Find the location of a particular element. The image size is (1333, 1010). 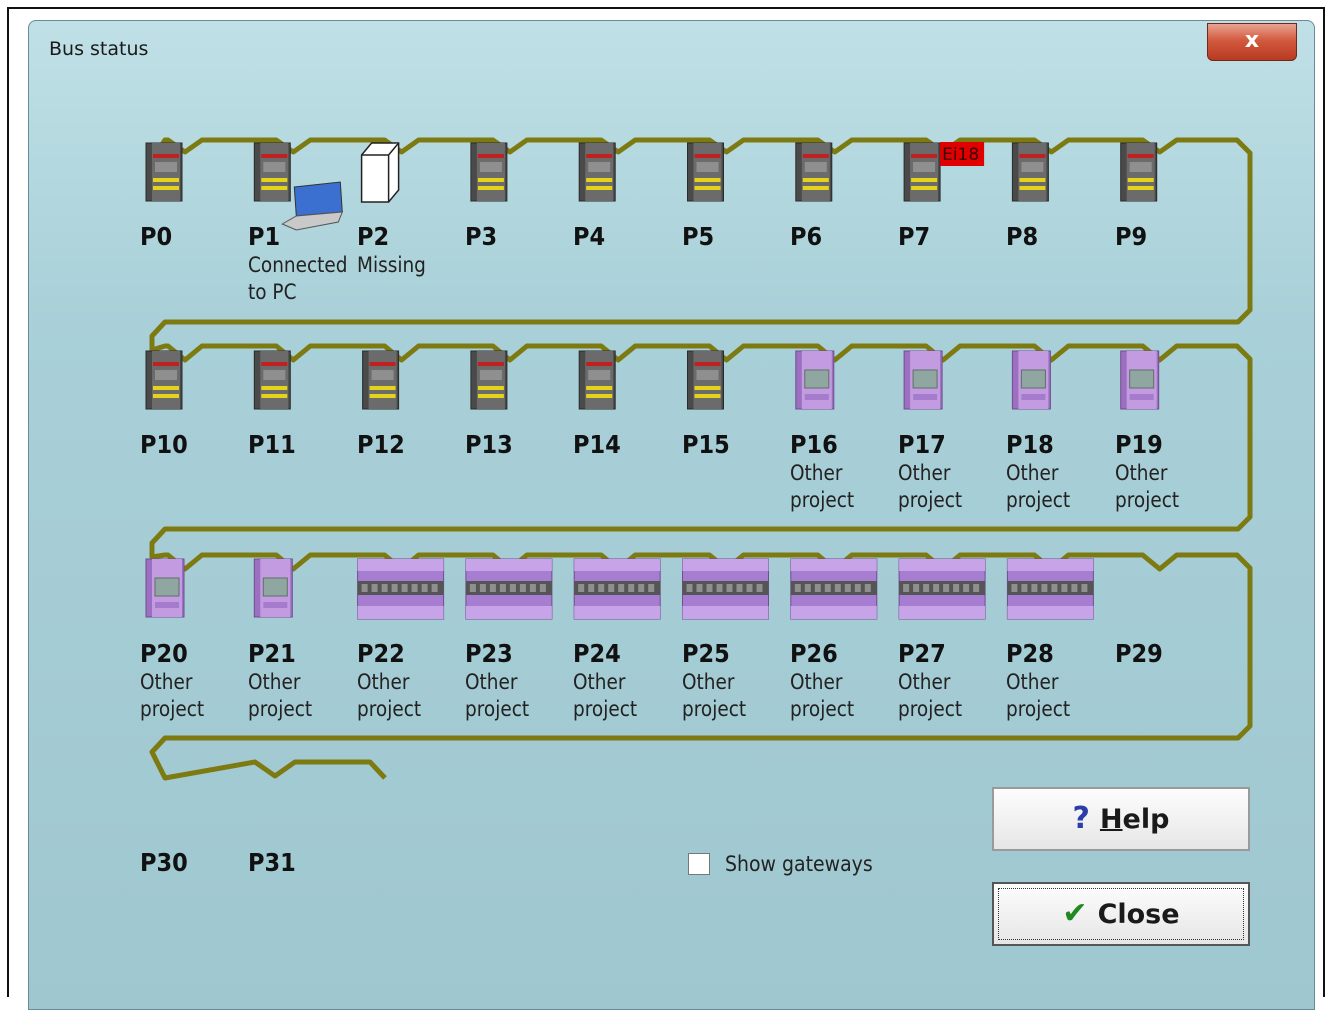

node-label: P24 is located at coordinates (597, 653).